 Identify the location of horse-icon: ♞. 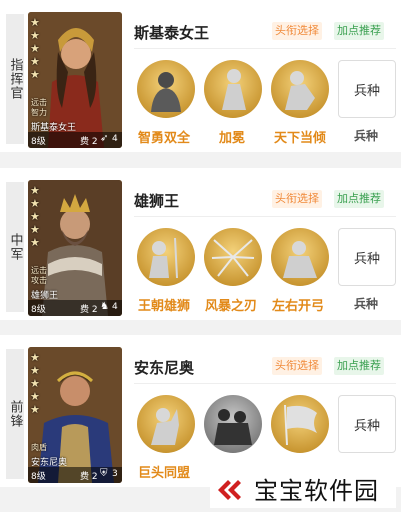
(104, 306).